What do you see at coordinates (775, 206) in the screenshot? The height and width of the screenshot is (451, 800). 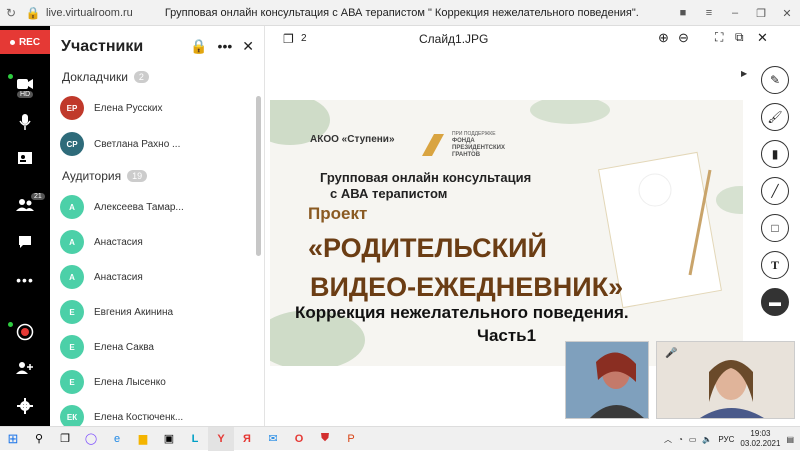 I see `drawing-tools: ✎ 🖌 ▮ ╱ □ T ▬` at bounding box center [775, 206].